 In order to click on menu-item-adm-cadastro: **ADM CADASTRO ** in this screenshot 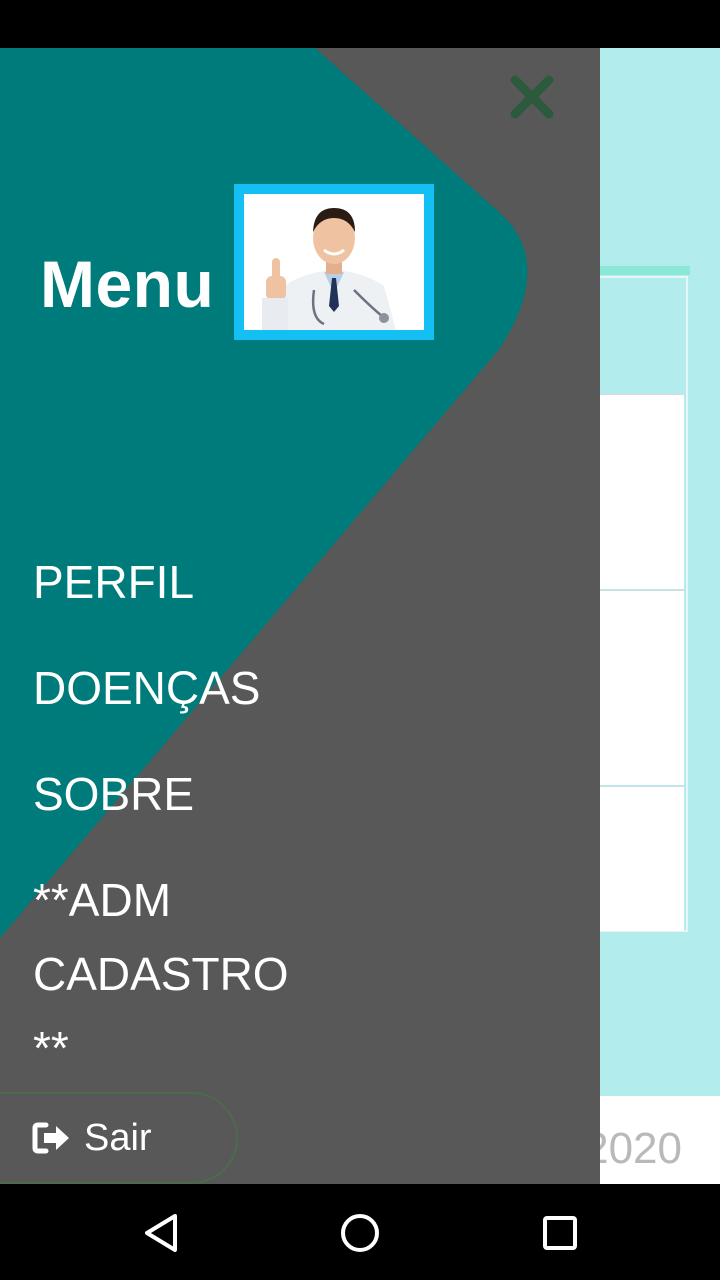, I will do `click(183, 974)`.